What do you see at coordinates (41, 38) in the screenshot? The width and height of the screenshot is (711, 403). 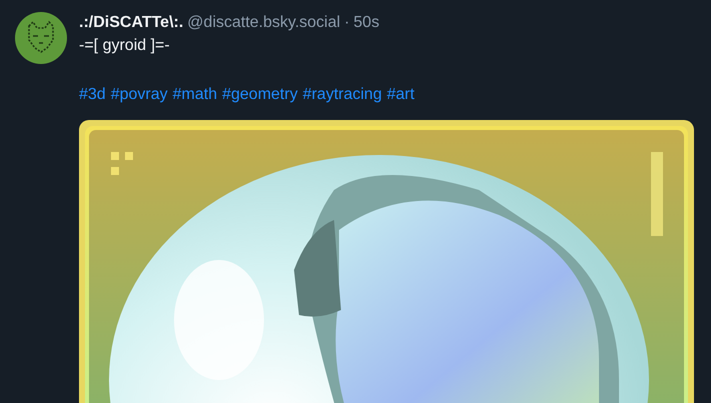 I see `avatar` at bounding box center [41, 38].